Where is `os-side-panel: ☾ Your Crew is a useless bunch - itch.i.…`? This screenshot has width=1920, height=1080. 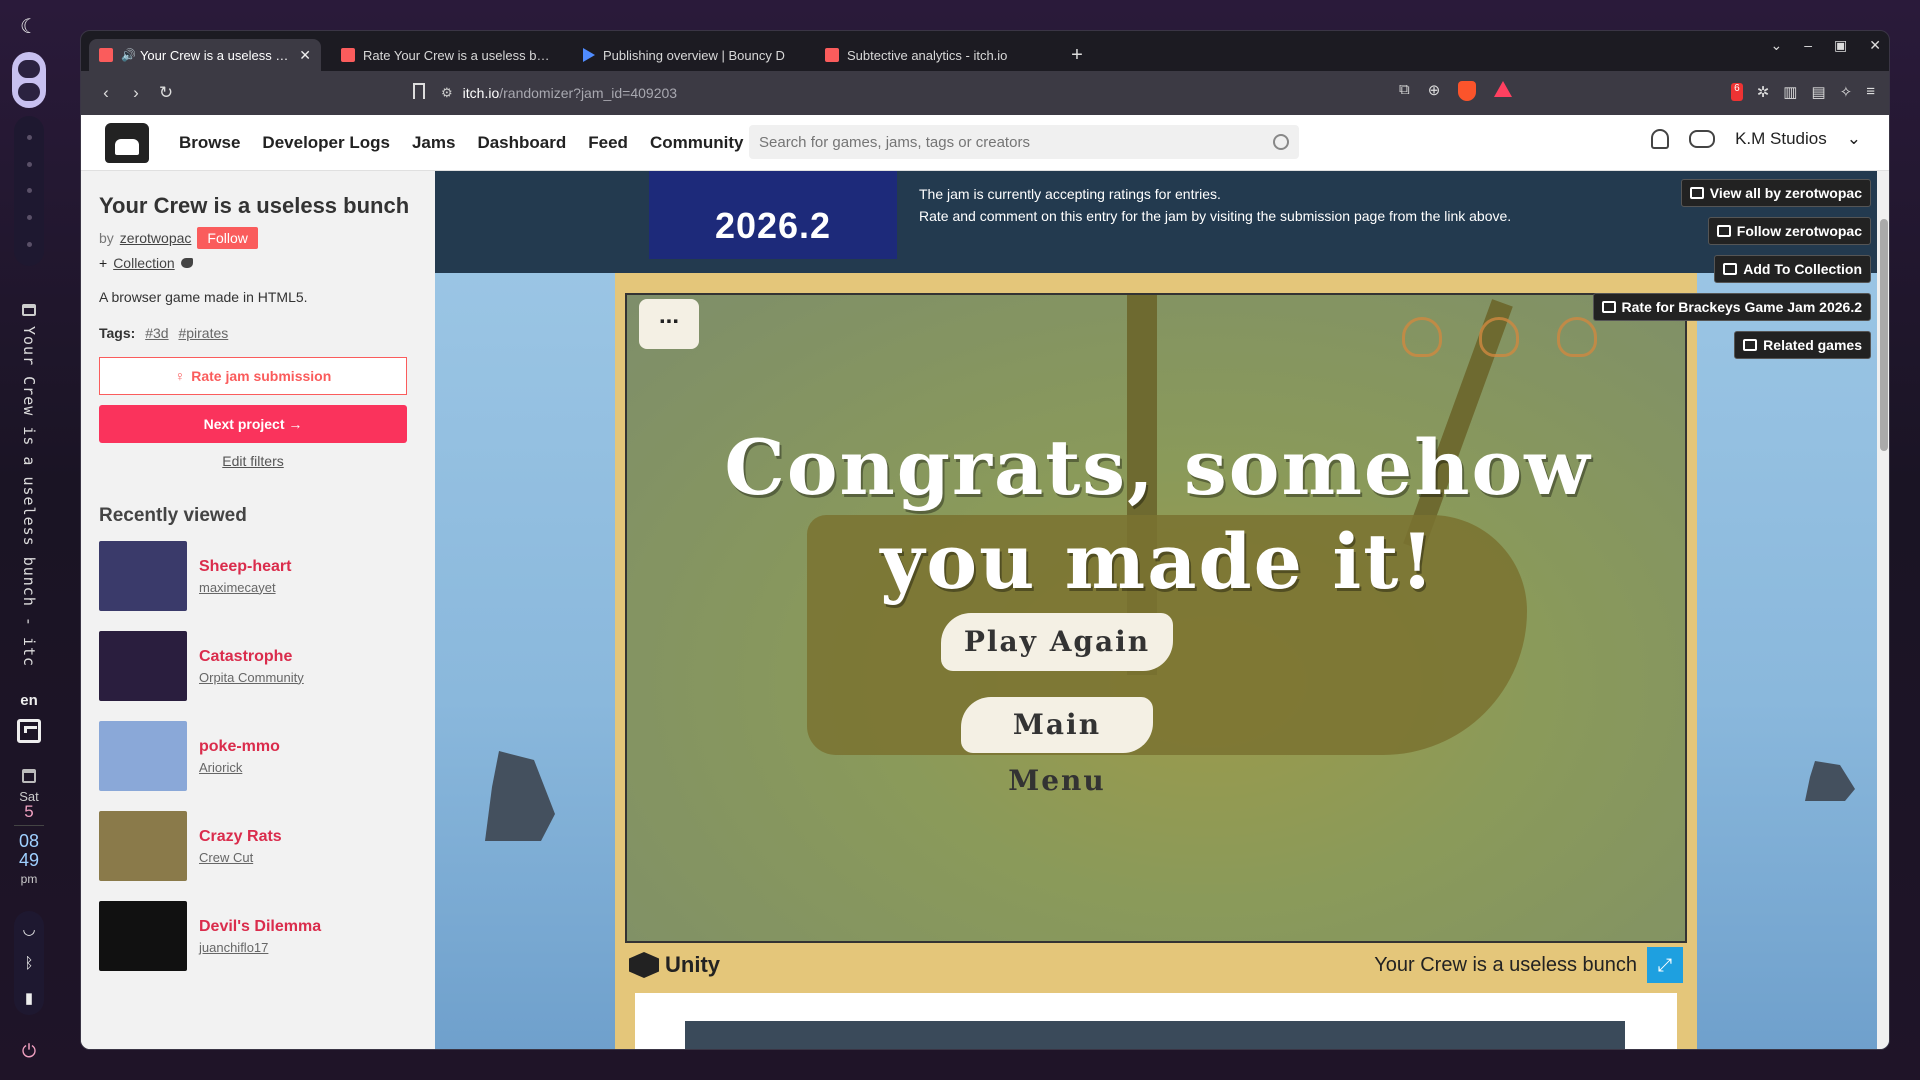 os-side-panel: ☾ Your Crew is a useless bunch - itch.i.… is located at coordinates (29, 540).